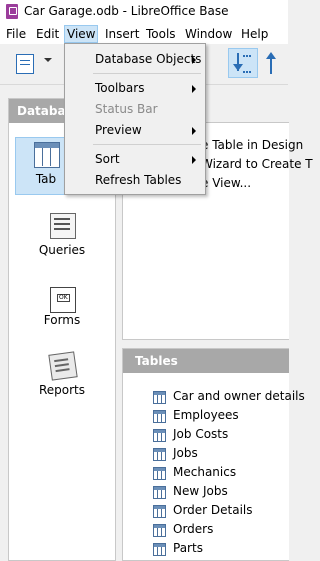  What do you see at coordinates (63, 226) in the screenshot?
I see `query-icon` at bounding box center [63, 226].